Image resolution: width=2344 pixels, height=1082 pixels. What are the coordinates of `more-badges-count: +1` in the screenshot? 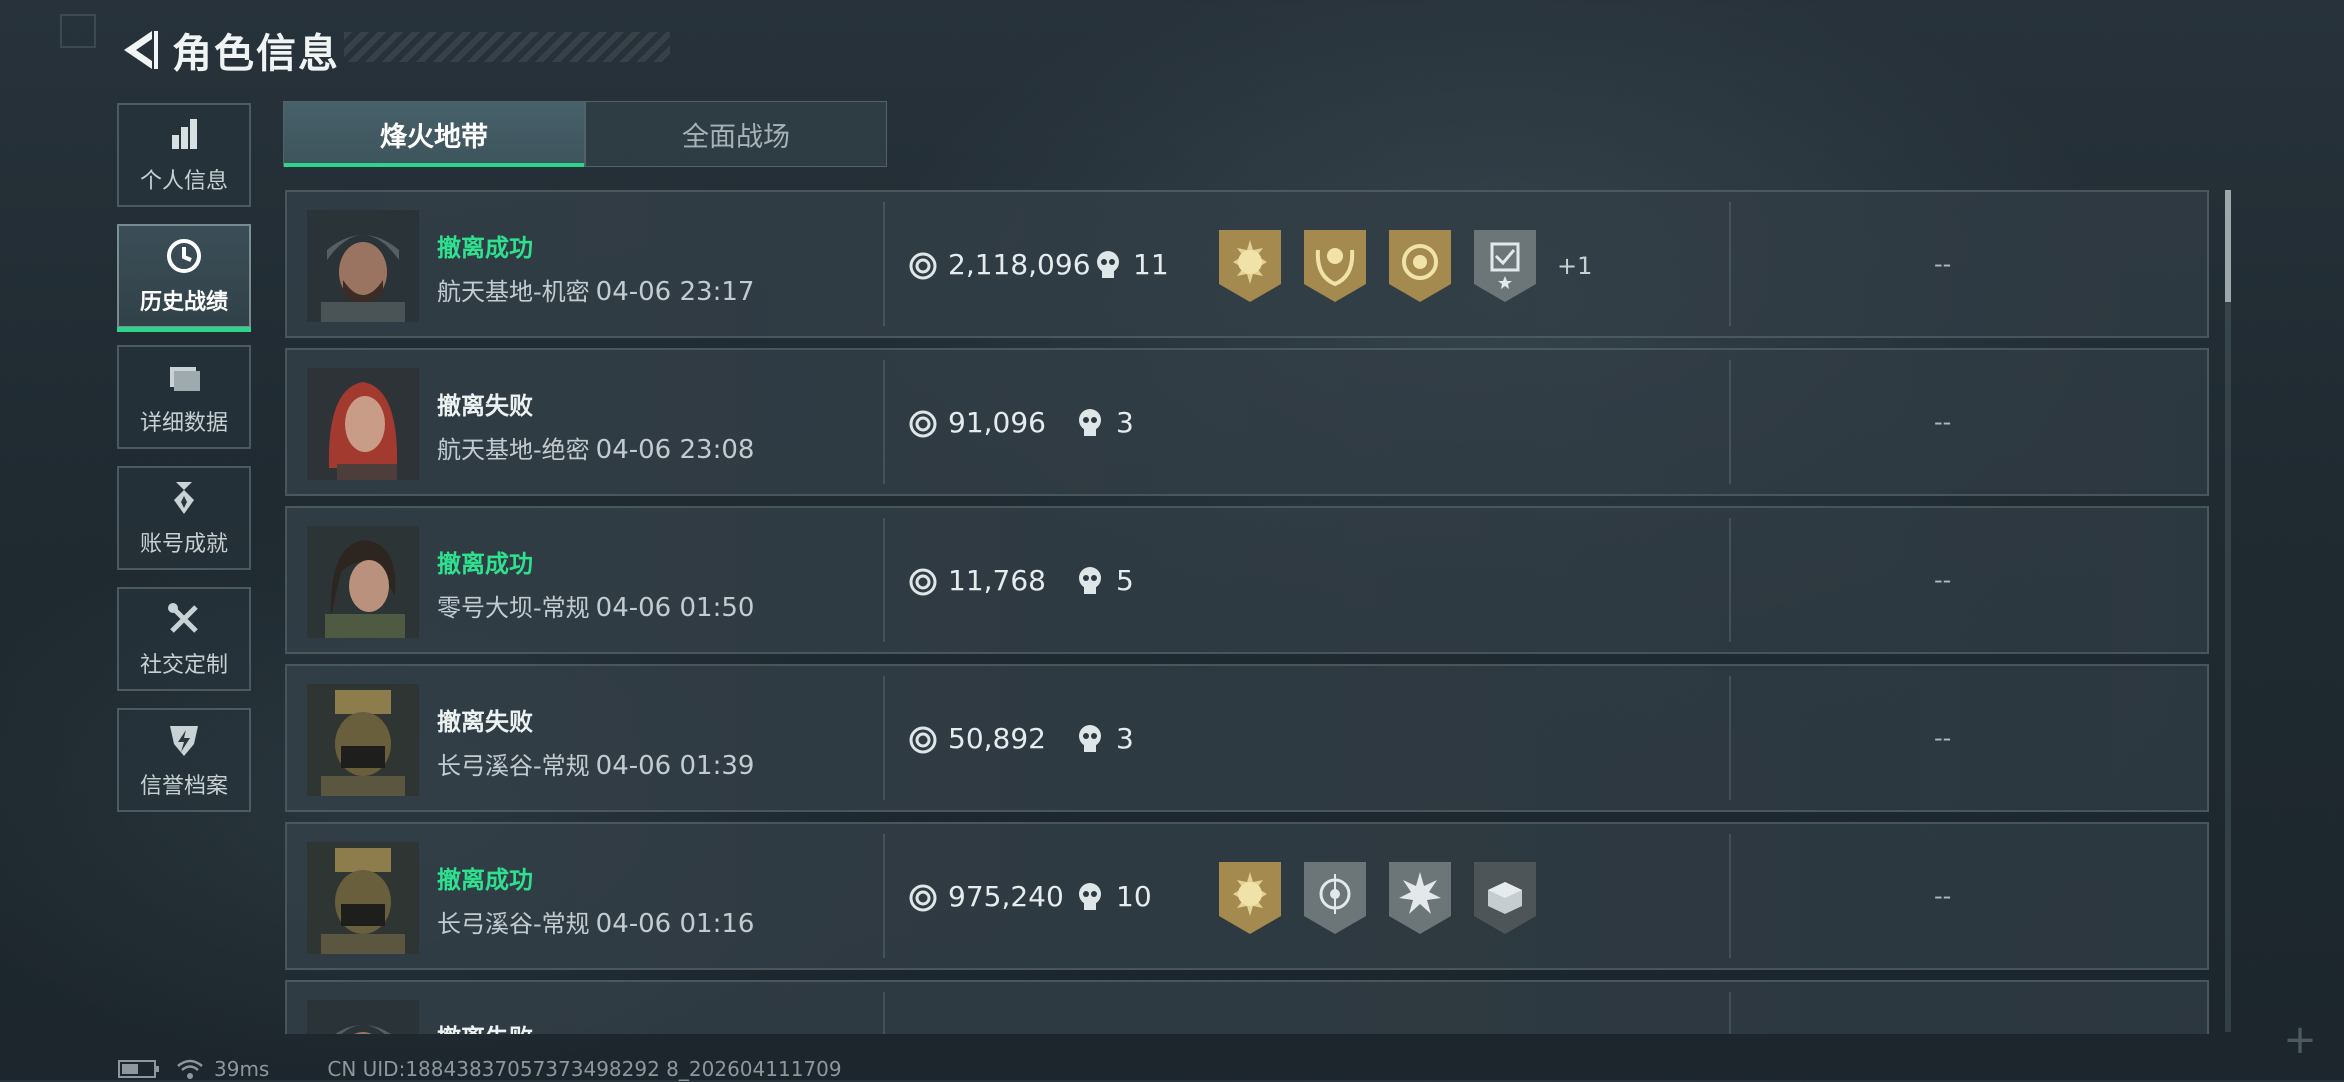 It's located at (1574, 266).